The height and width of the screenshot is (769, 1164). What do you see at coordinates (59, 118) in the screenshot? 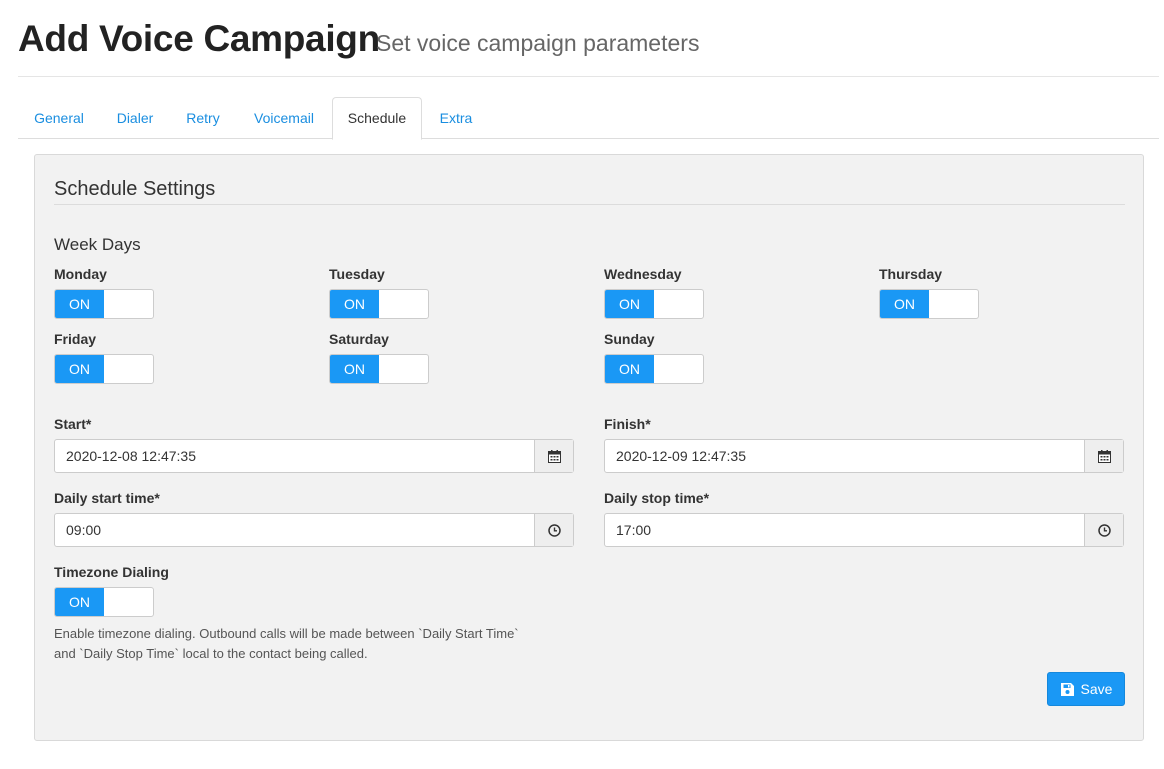
I see `tab-general: General` at bounding box center [59, 118].